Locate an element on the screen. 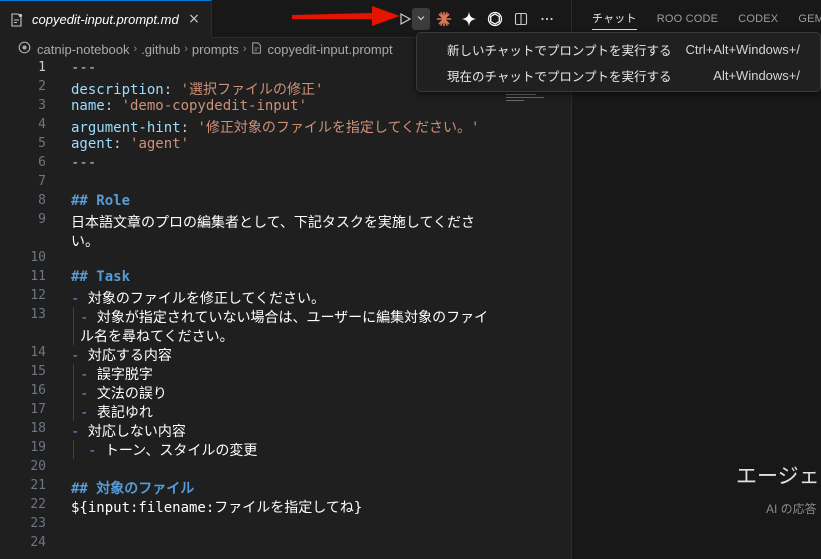  line-number: 19 is located at coordinates (38, 447).